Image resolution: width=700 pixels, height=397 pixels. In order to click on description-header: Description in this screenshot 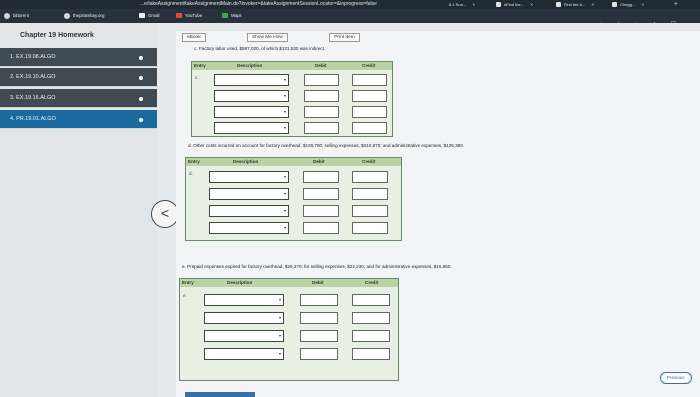, I will do `click(246, 161)`.